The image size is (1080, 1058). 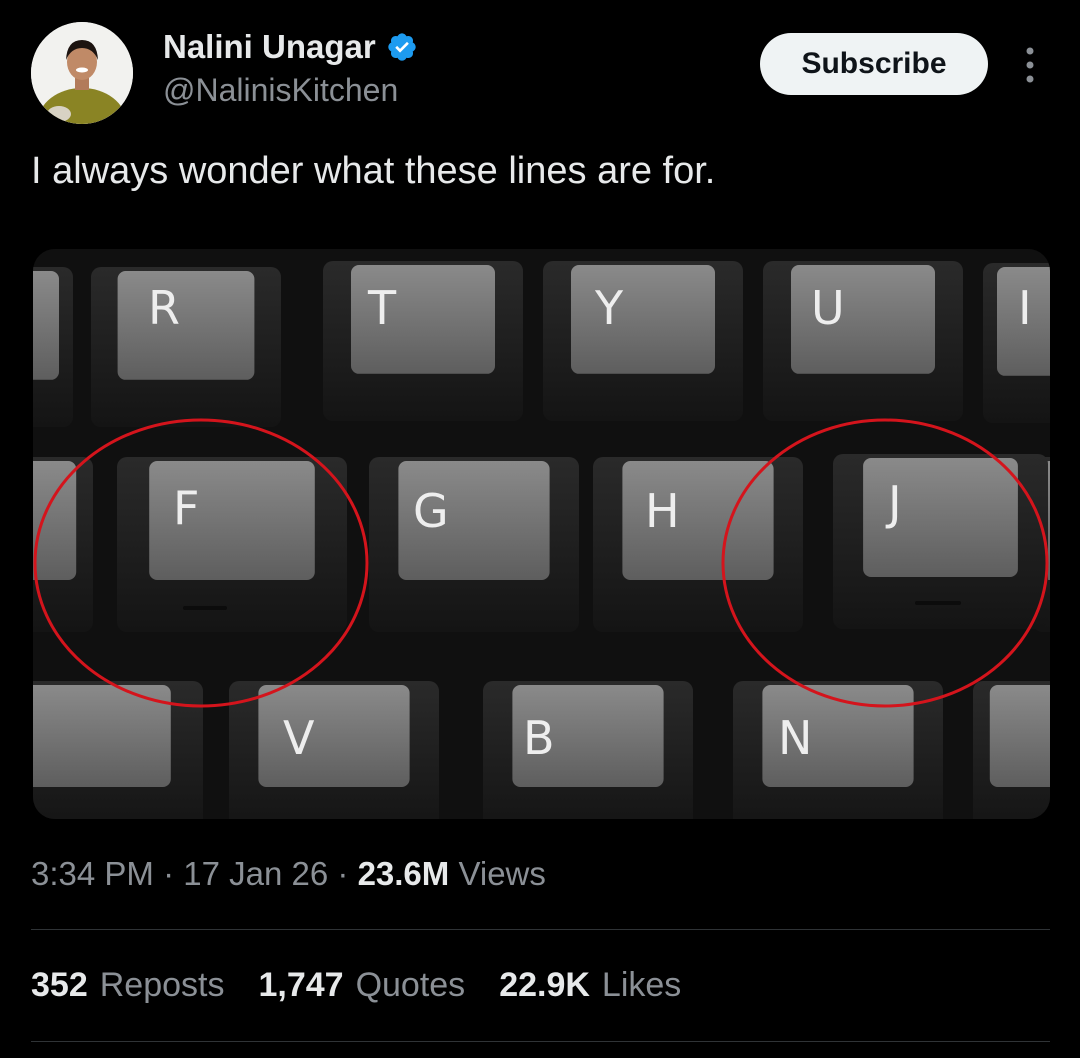 I want to click on subscribe-button: Subscribe, so click(x=874, y=64).